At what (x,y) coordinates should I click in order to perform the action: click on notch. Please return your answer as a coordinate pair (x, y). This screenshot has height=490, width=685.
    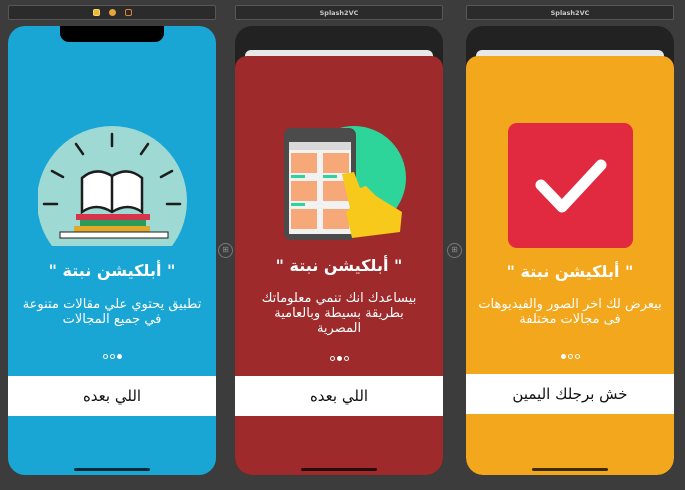
    Looking at the image, I should click on (112, 34).